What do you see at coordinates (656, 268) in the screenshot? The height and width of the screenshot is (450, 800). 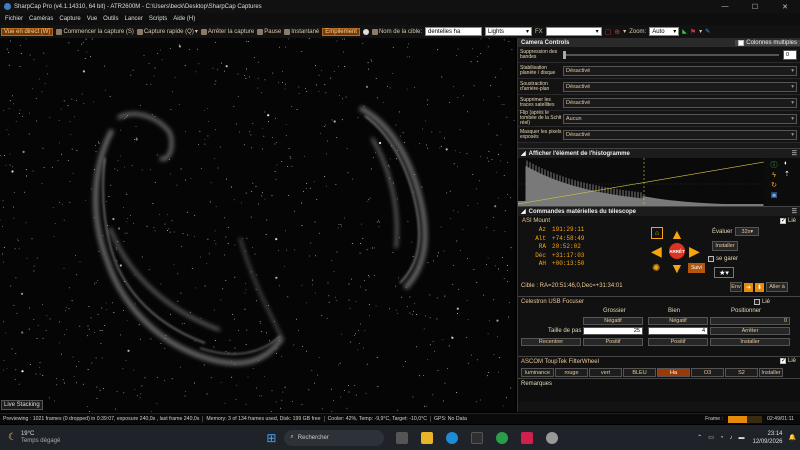 I see `sun-icon: ✺` at bounding box center [656, 268].